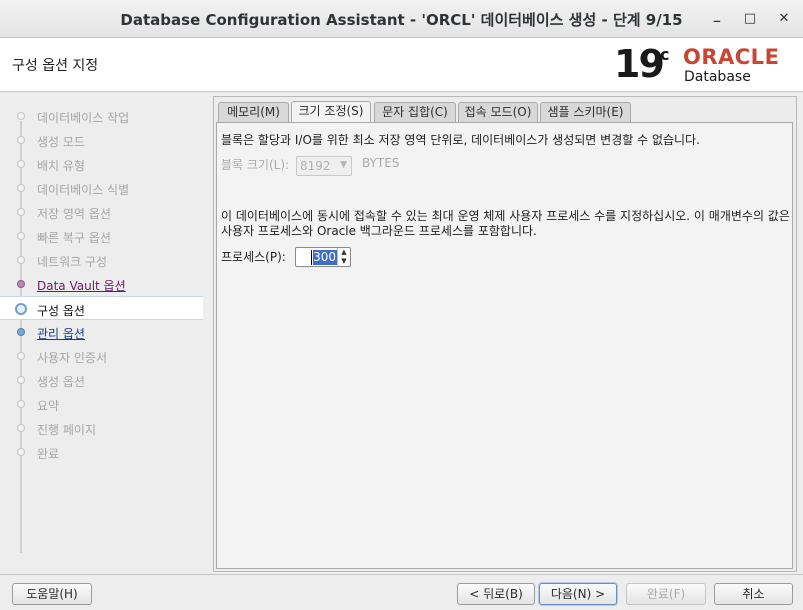  What do you see at coordinates (665, 54) in the screenshot?
I see `oracle-version-suffix: c` at bounding box center [665, 54].